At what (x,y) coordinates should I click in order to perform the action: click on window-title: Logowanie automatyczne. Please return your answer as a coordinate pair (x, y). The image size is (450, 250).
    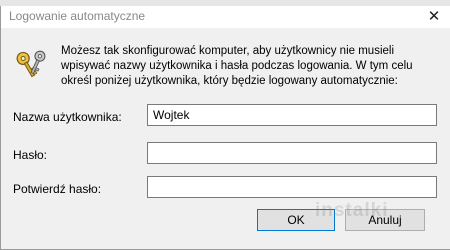
    Looking at the image, I should click on (77, 16).